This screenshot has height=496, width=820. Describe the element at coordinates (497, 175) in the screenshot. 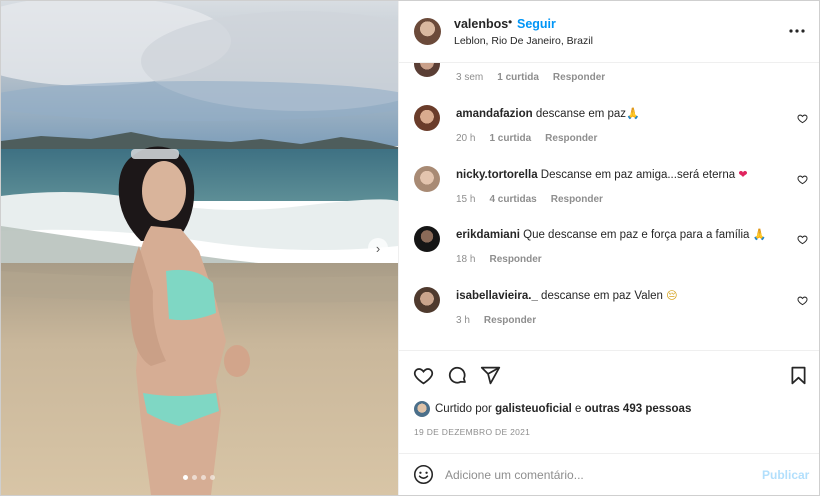

I see `commenter-username: nicky.tortorella` at that location.